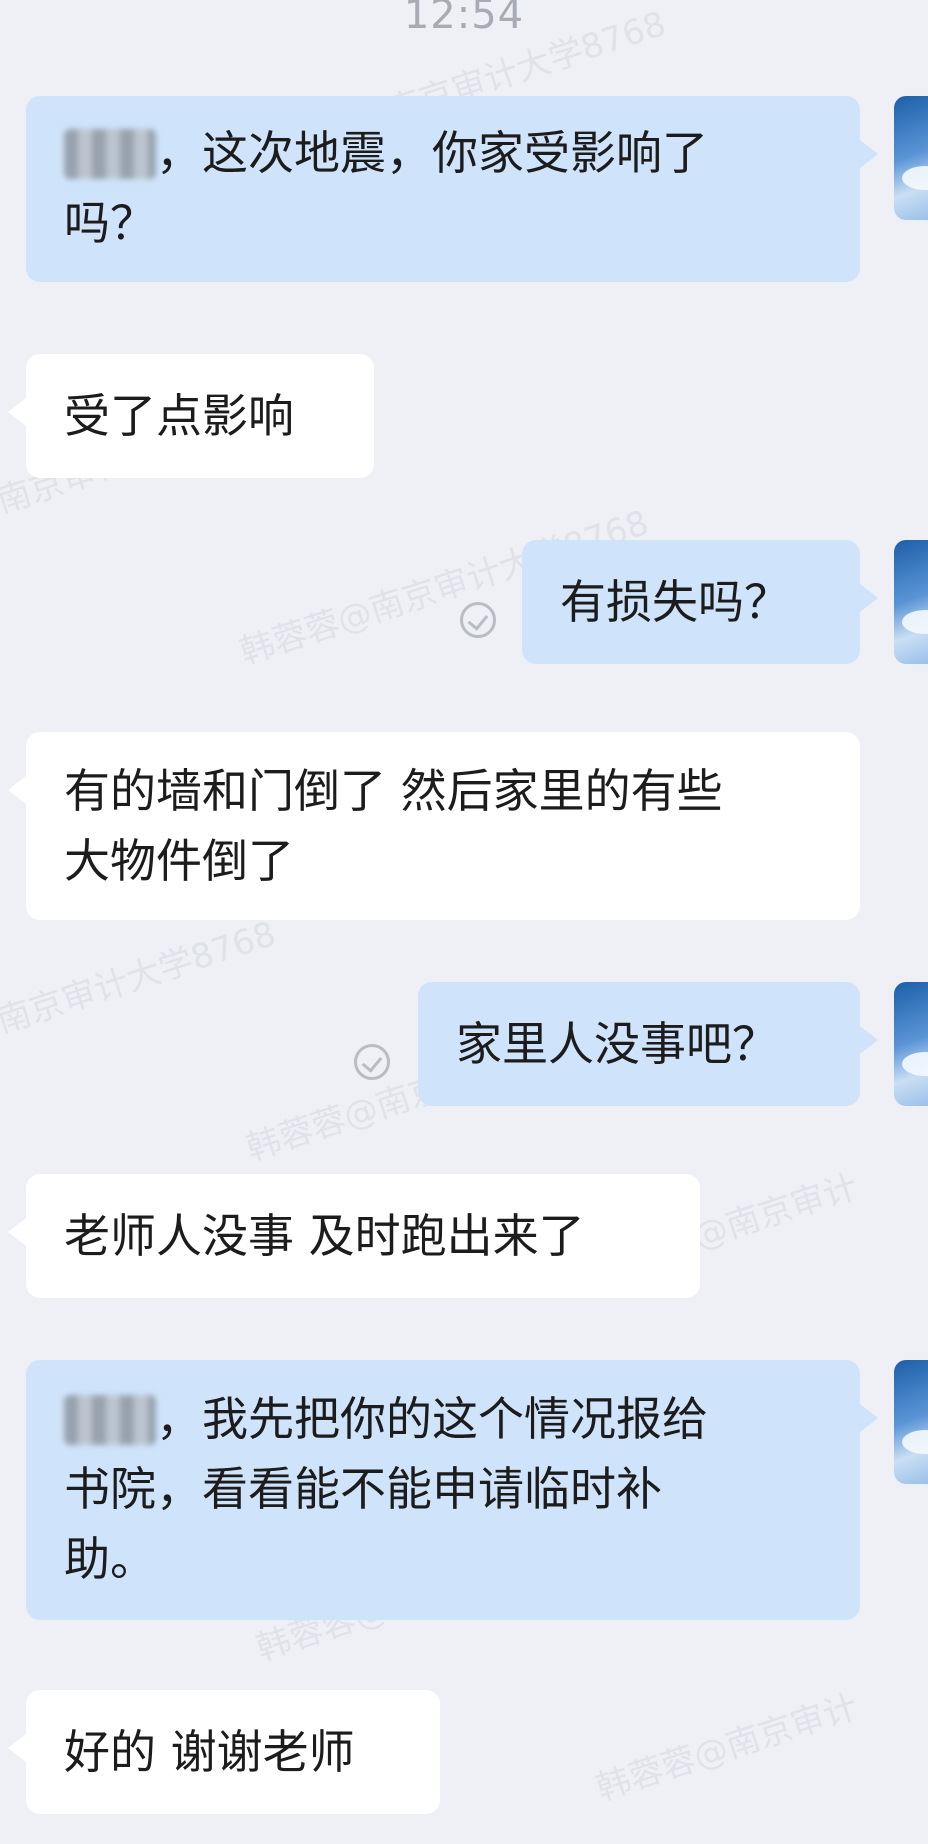 Image resolution: width=928 pixels, height=1844 pixels. What do you see at coordinates (363, 1489) in the screenshot?
I see `message-line: 书院，看看能不能申请临时补` at bounding box center [363, 1489].